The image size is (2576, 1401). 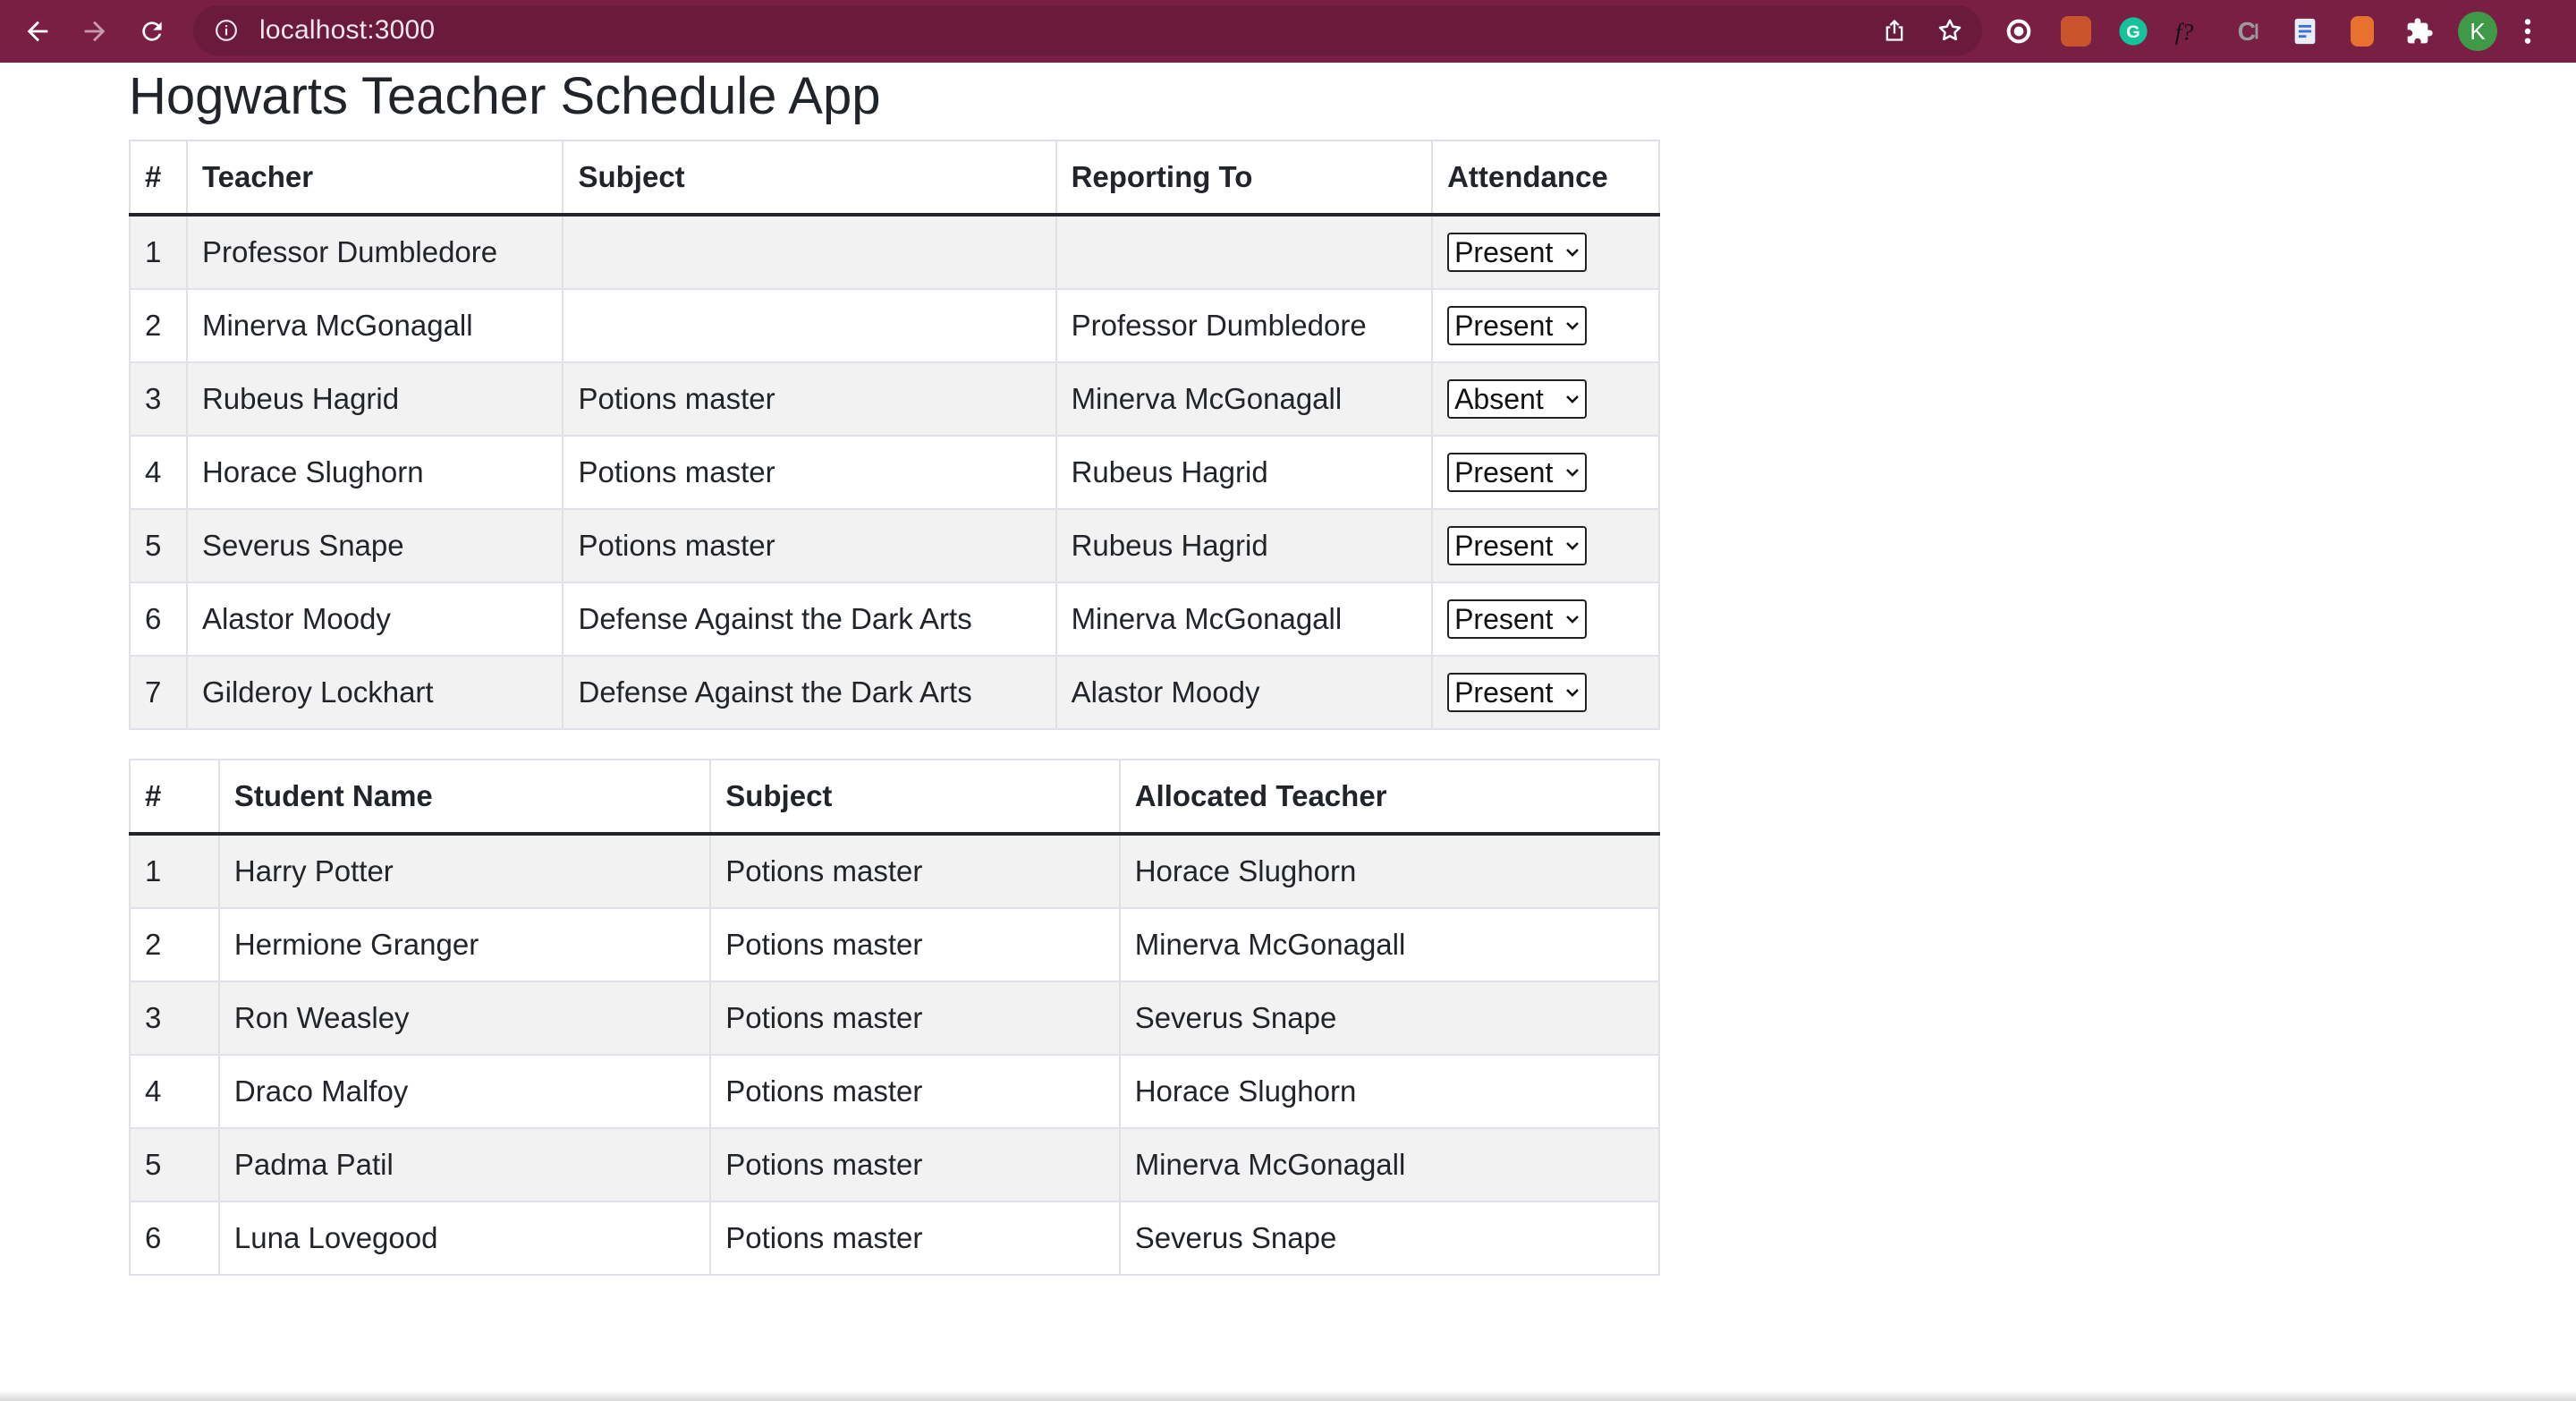 What do you see at coordinates (374, 252) in the screenshot?
I see `teacher-name: Professor Dumbledore` at bounding box center [374, 252].